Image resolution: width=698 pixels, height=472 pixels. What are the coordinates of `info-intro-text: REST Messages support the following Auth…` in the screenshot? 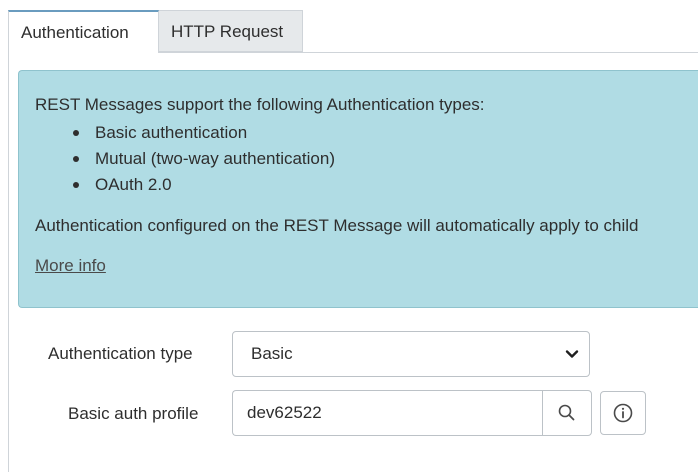 It's located at (260, 104).